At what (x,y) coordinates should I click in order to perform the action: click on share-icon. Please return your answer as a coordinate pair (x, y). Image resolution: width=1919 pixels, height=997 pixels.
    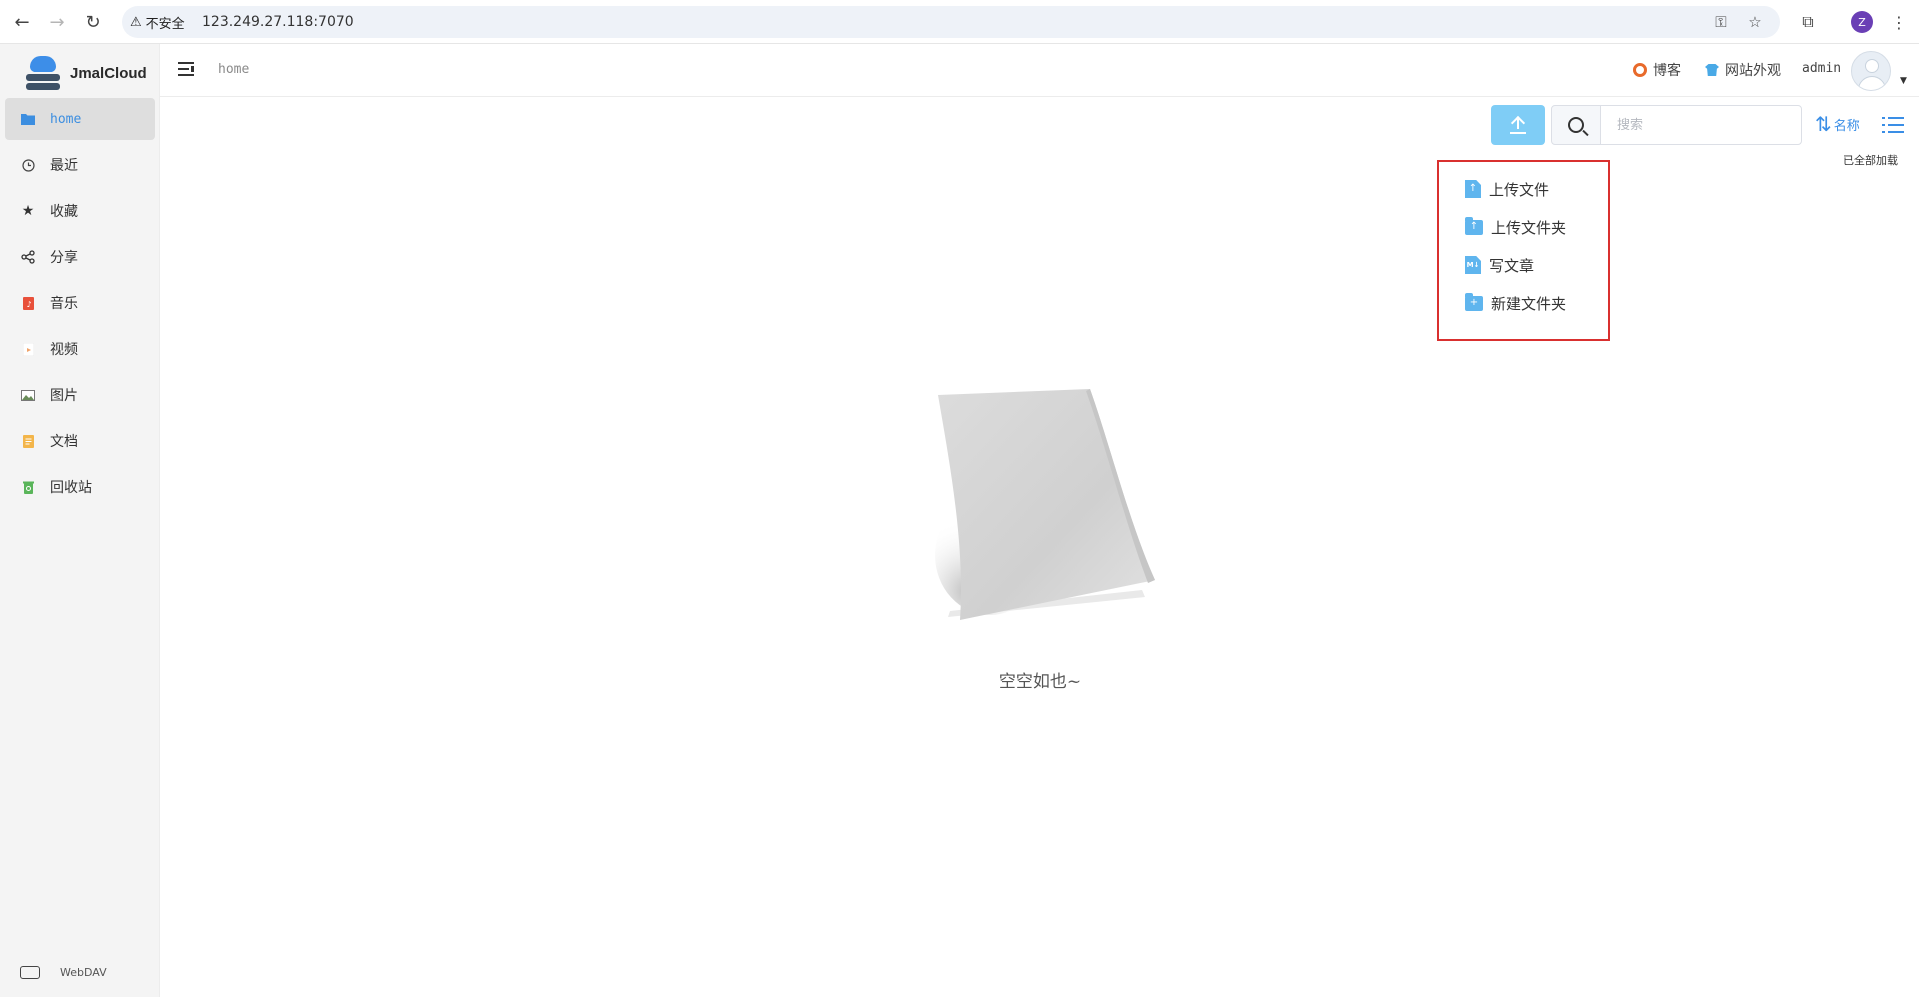
    Looking at the image, I should click on (28, 257).